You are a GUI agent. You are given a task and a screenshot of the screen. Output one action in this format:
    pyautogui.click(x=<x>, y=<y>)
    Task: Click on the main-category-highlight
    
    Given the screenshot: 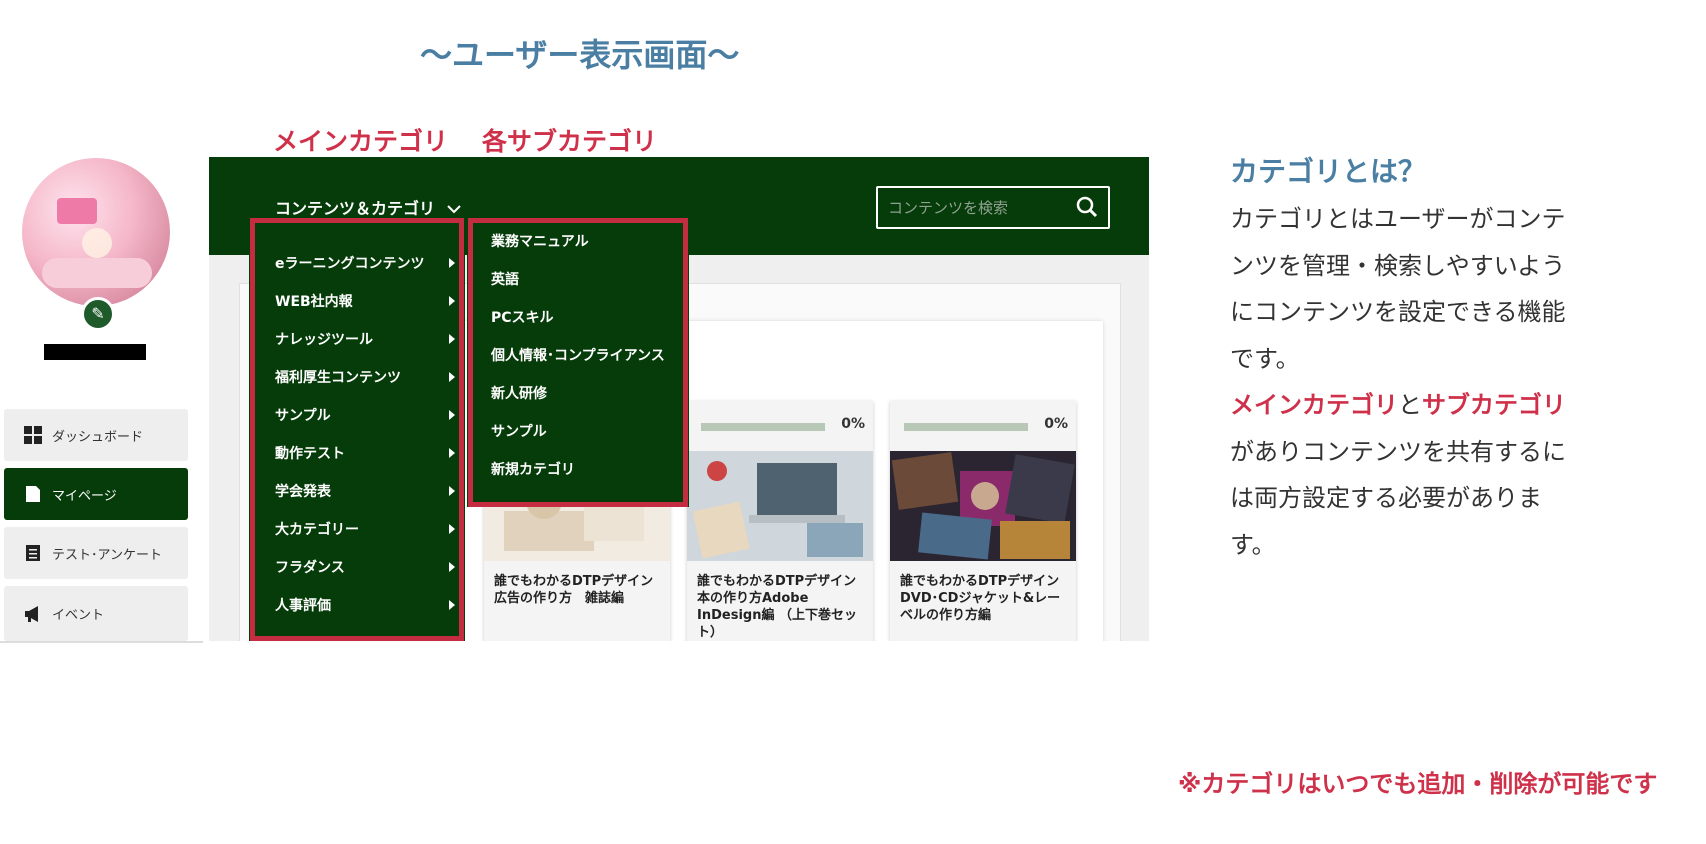 What is the action you would take?
    pyautogui.click(x=357, y=429)
    